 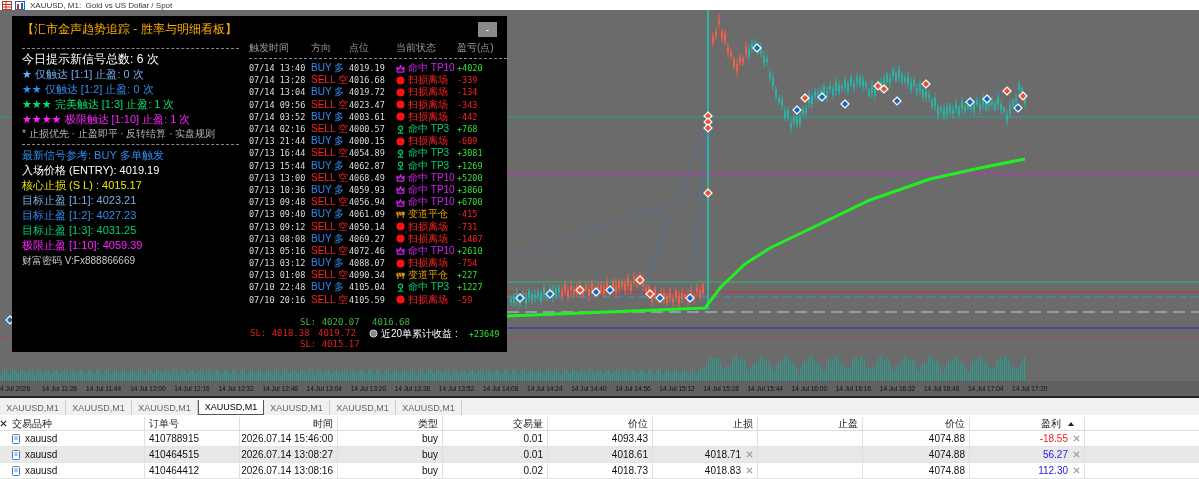 What do you see at coordinates (80, 200) in the screenshot?
I see `signal-line: 目标止盈 [1:1]: 4023.21` at bounding box center [80, 200].